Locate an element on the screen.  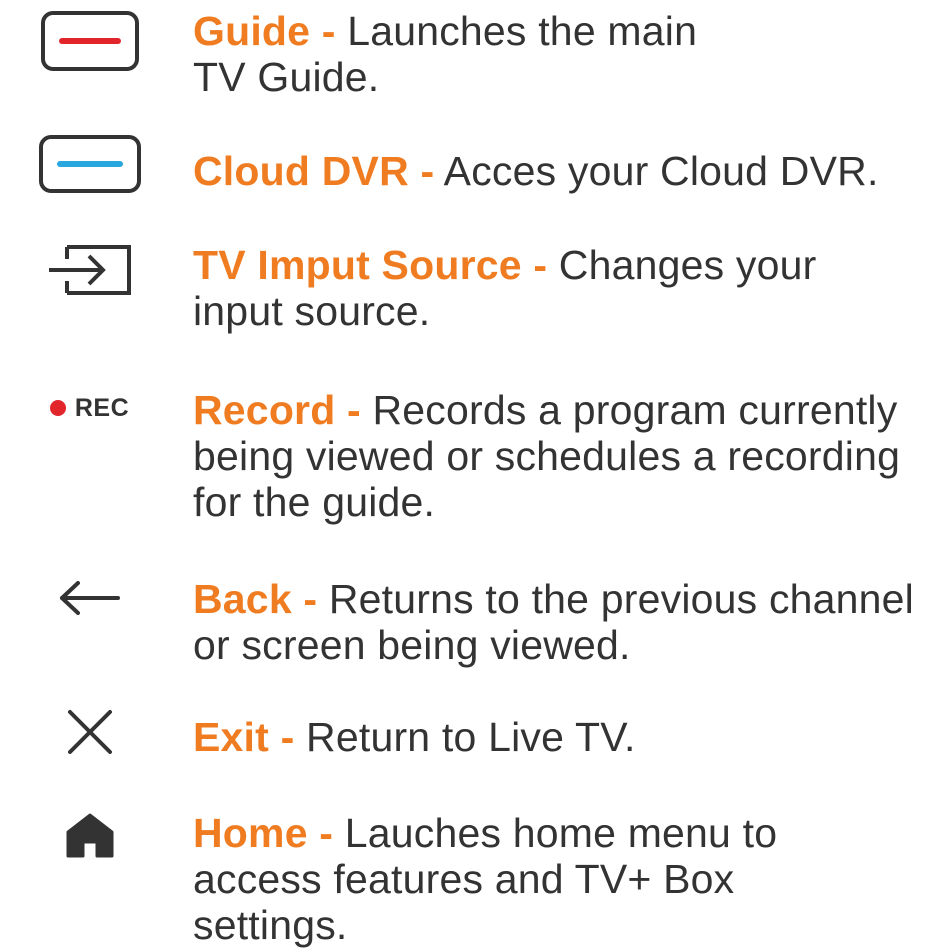
legend-term: TV Imput Source - is located at coordinates (370, 265).